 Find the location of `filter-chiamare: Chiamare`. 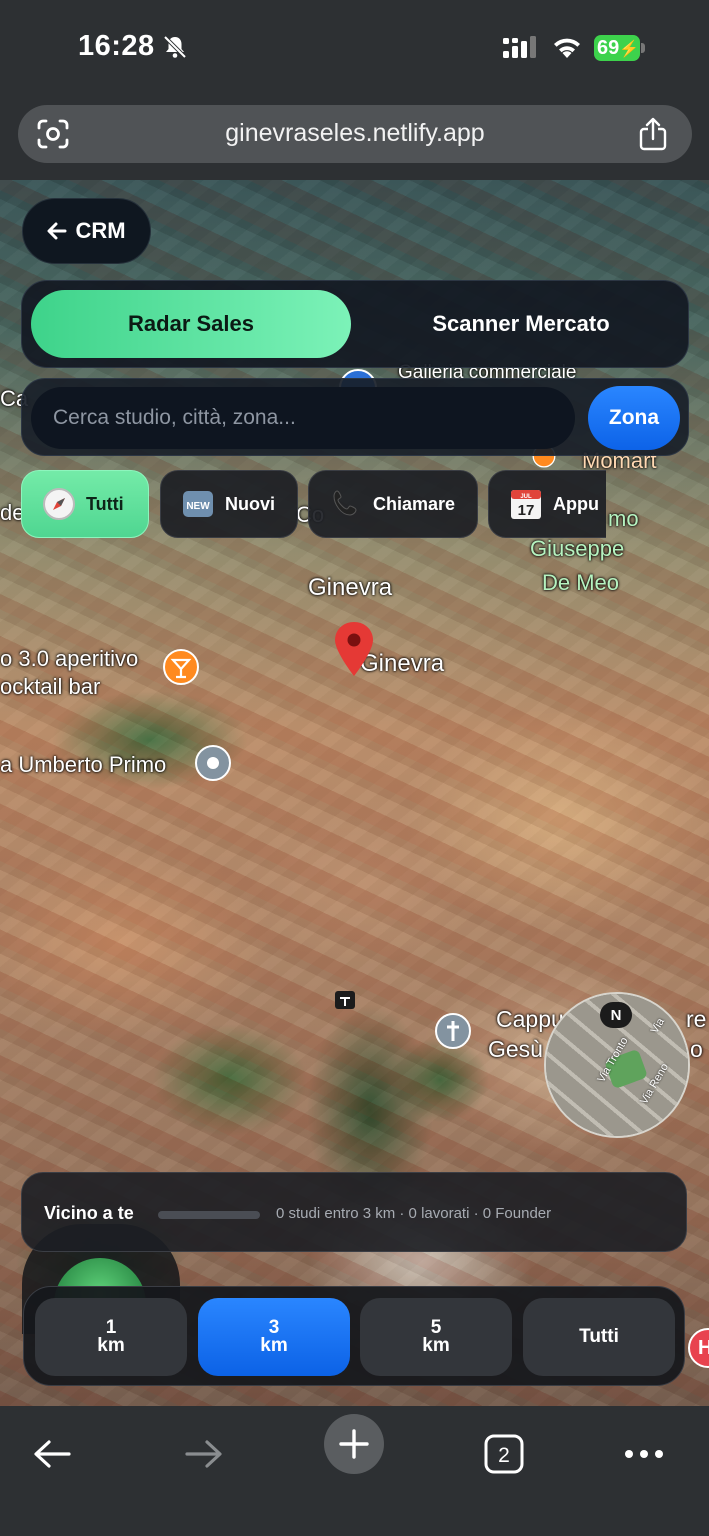

filter-chiamare: Chiamare is located at coordinates (393, 504).